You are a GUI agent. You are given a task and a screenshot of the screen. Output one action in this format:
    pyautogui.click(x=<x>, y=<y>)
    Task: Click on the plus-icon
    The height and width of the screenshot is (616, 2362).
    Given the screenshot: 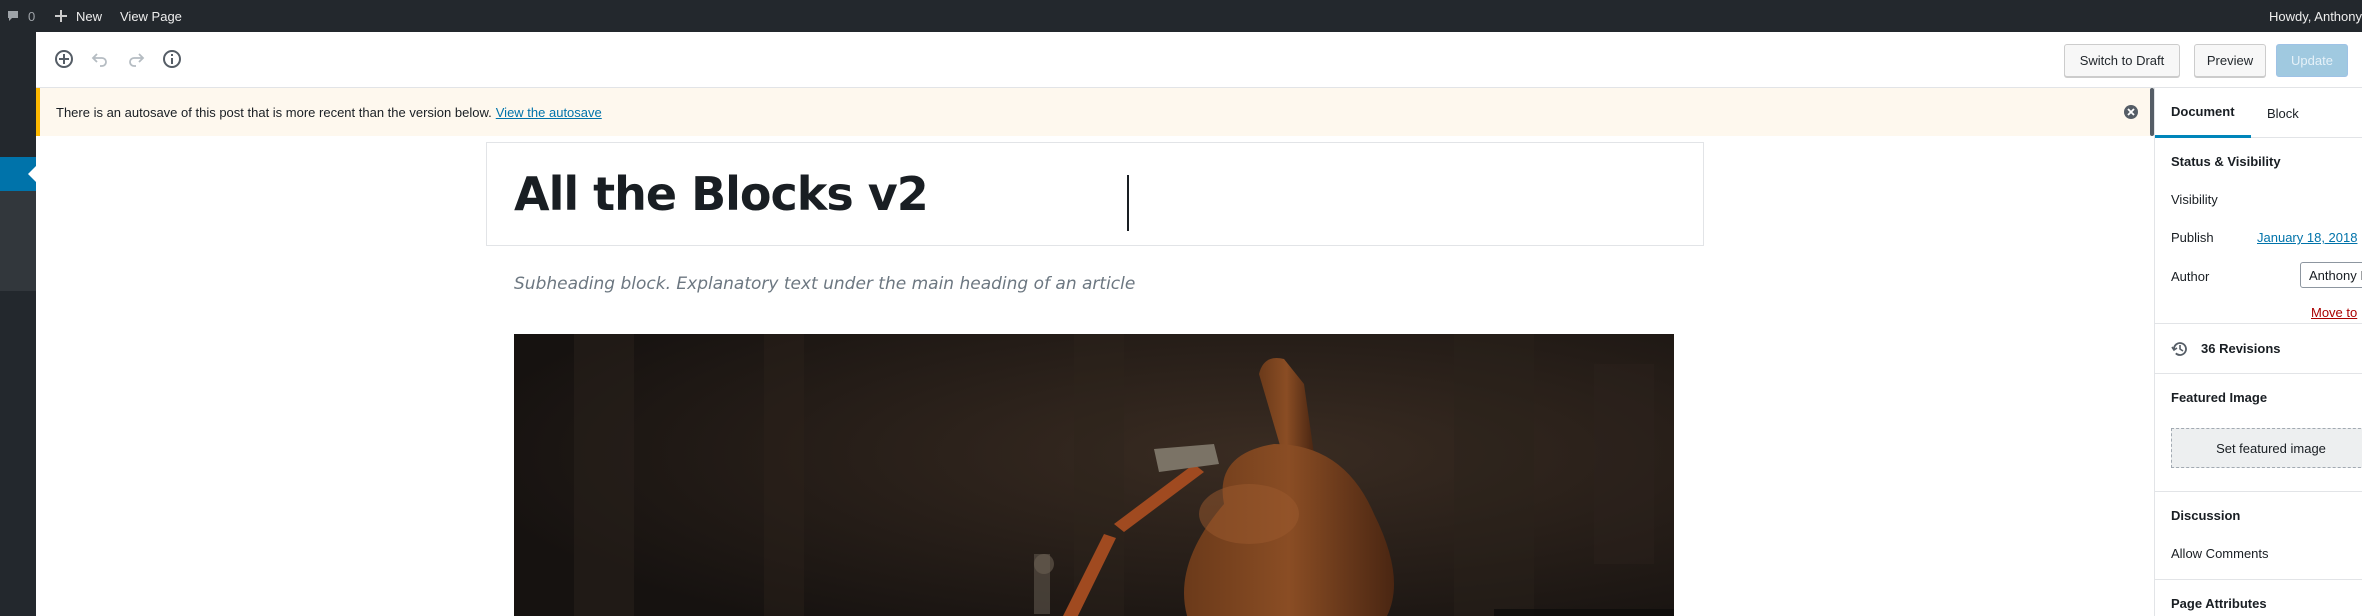 What is the action you would take?
    pyautogui.click(x=61, y=16)
    